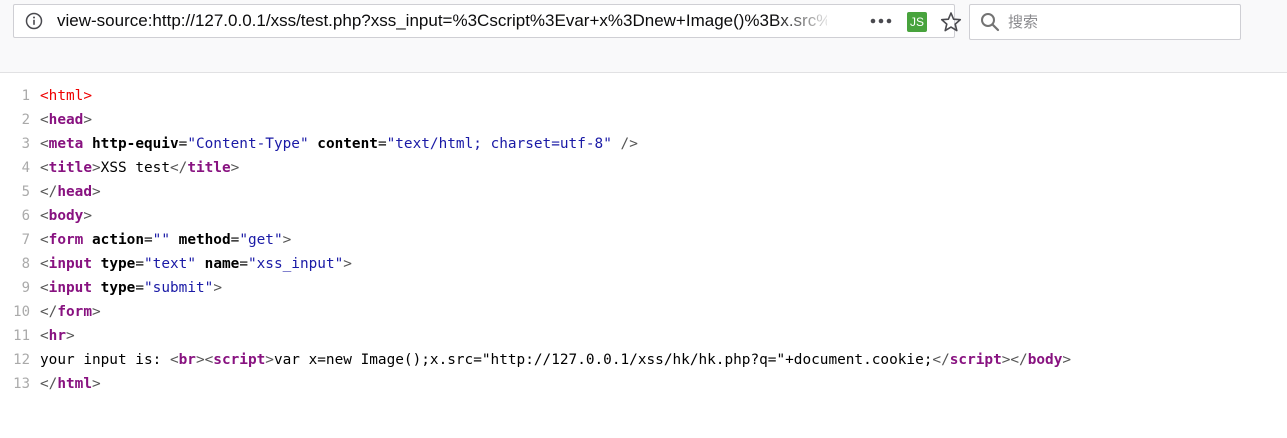 Image resolution: width=1287 pixels, height=438 pixels. Describe the element at coordinates (118, 240) in the screenshot. I see `attr-action: action` at that location.